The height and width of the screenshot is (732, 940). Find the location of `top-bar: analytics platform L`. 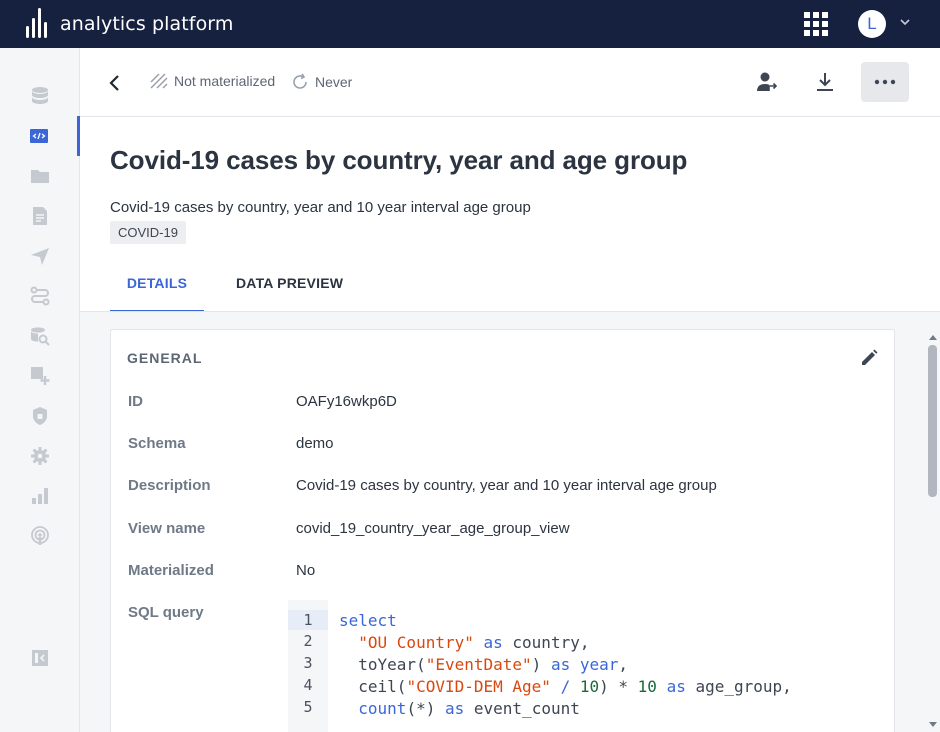

top-bar: analytics platform L is located at coordinates (470, 24).